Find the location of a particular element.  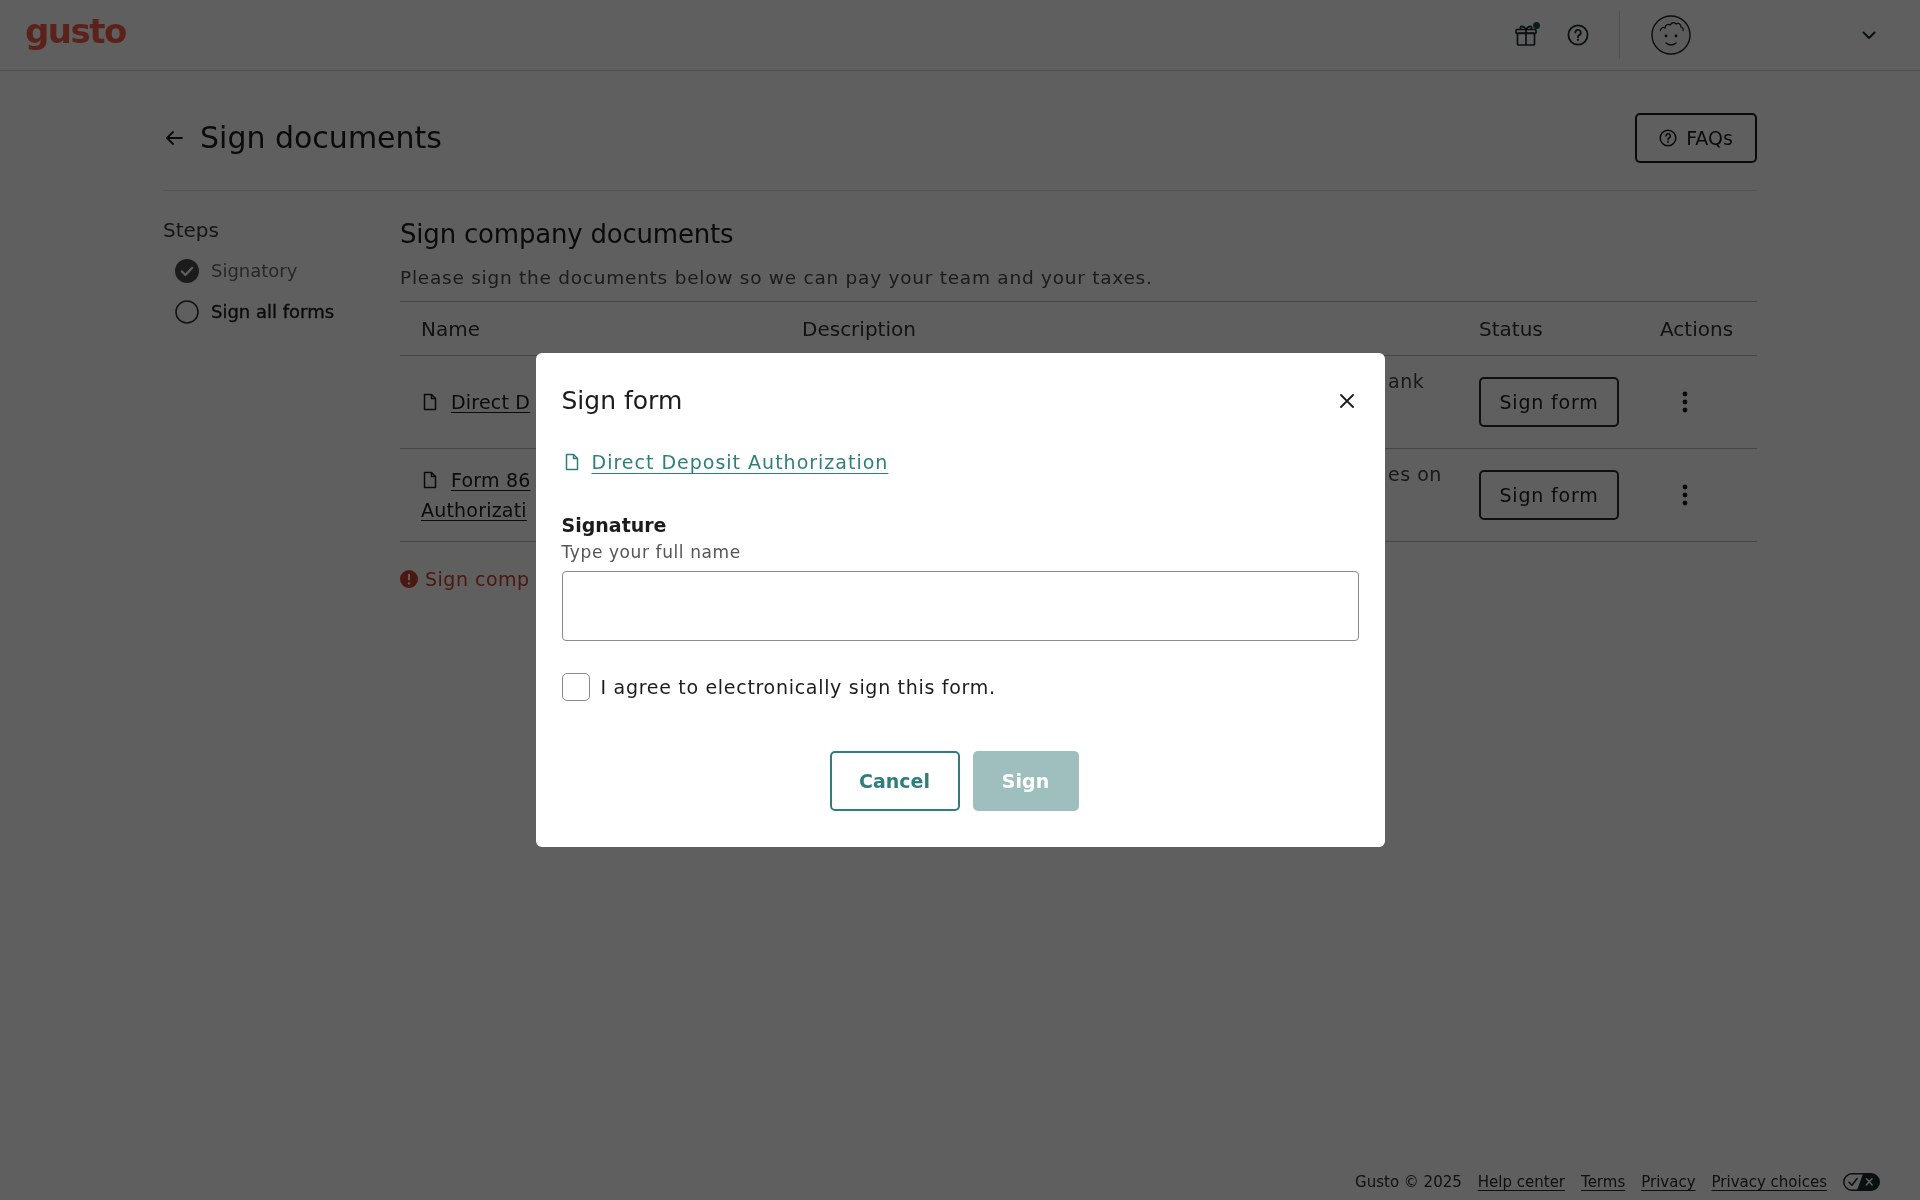

faqs-button: FAQs is located at coordinates (1696, 138).